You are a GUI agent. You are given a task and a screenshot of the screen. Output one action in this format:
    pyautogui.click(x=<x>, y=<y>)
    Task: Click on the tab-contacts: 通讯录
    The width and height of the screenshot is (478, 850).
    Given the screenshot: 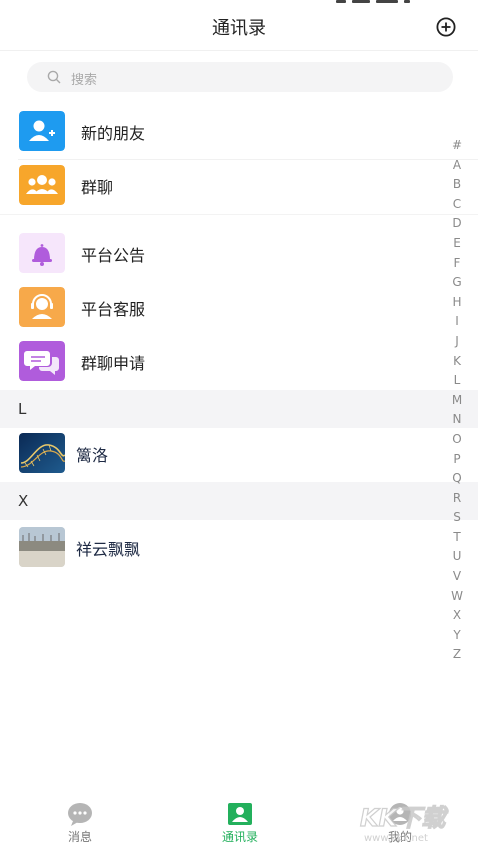 What is the action you would take?
    pyautogui.click(x=240, y=821)
    